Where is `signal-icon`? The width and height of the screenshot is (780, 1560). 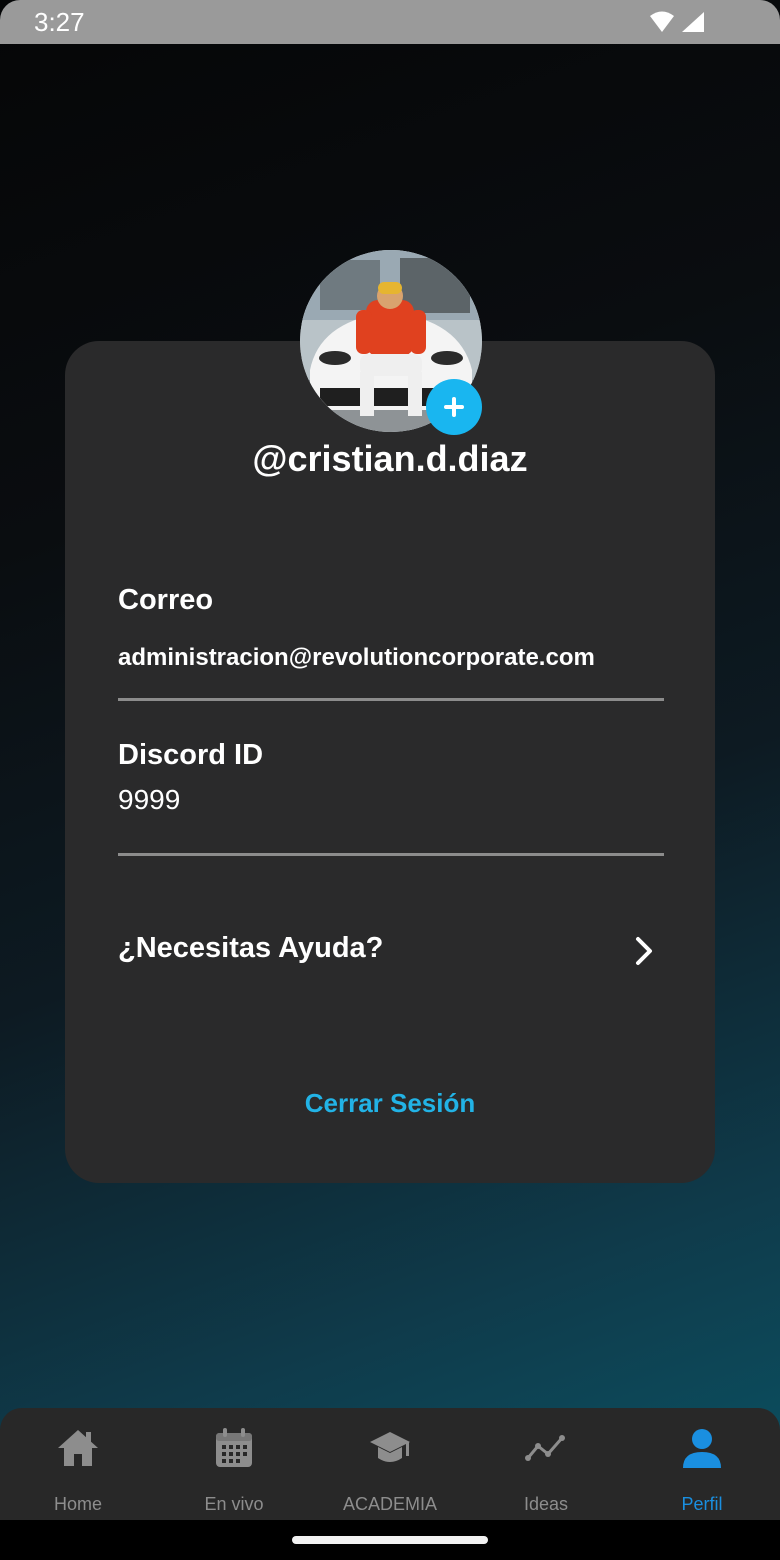
signal-icon is located at coordinates (693, 22).